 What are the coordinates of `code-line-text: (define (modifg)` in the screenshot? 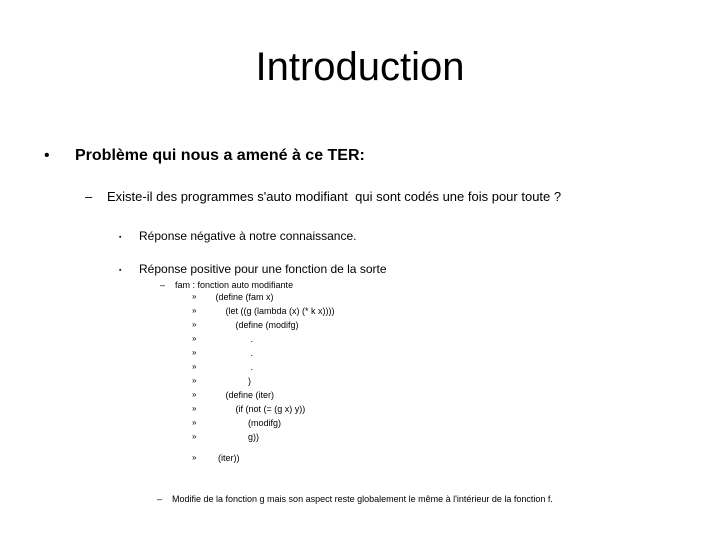 It's located at (253, 325).